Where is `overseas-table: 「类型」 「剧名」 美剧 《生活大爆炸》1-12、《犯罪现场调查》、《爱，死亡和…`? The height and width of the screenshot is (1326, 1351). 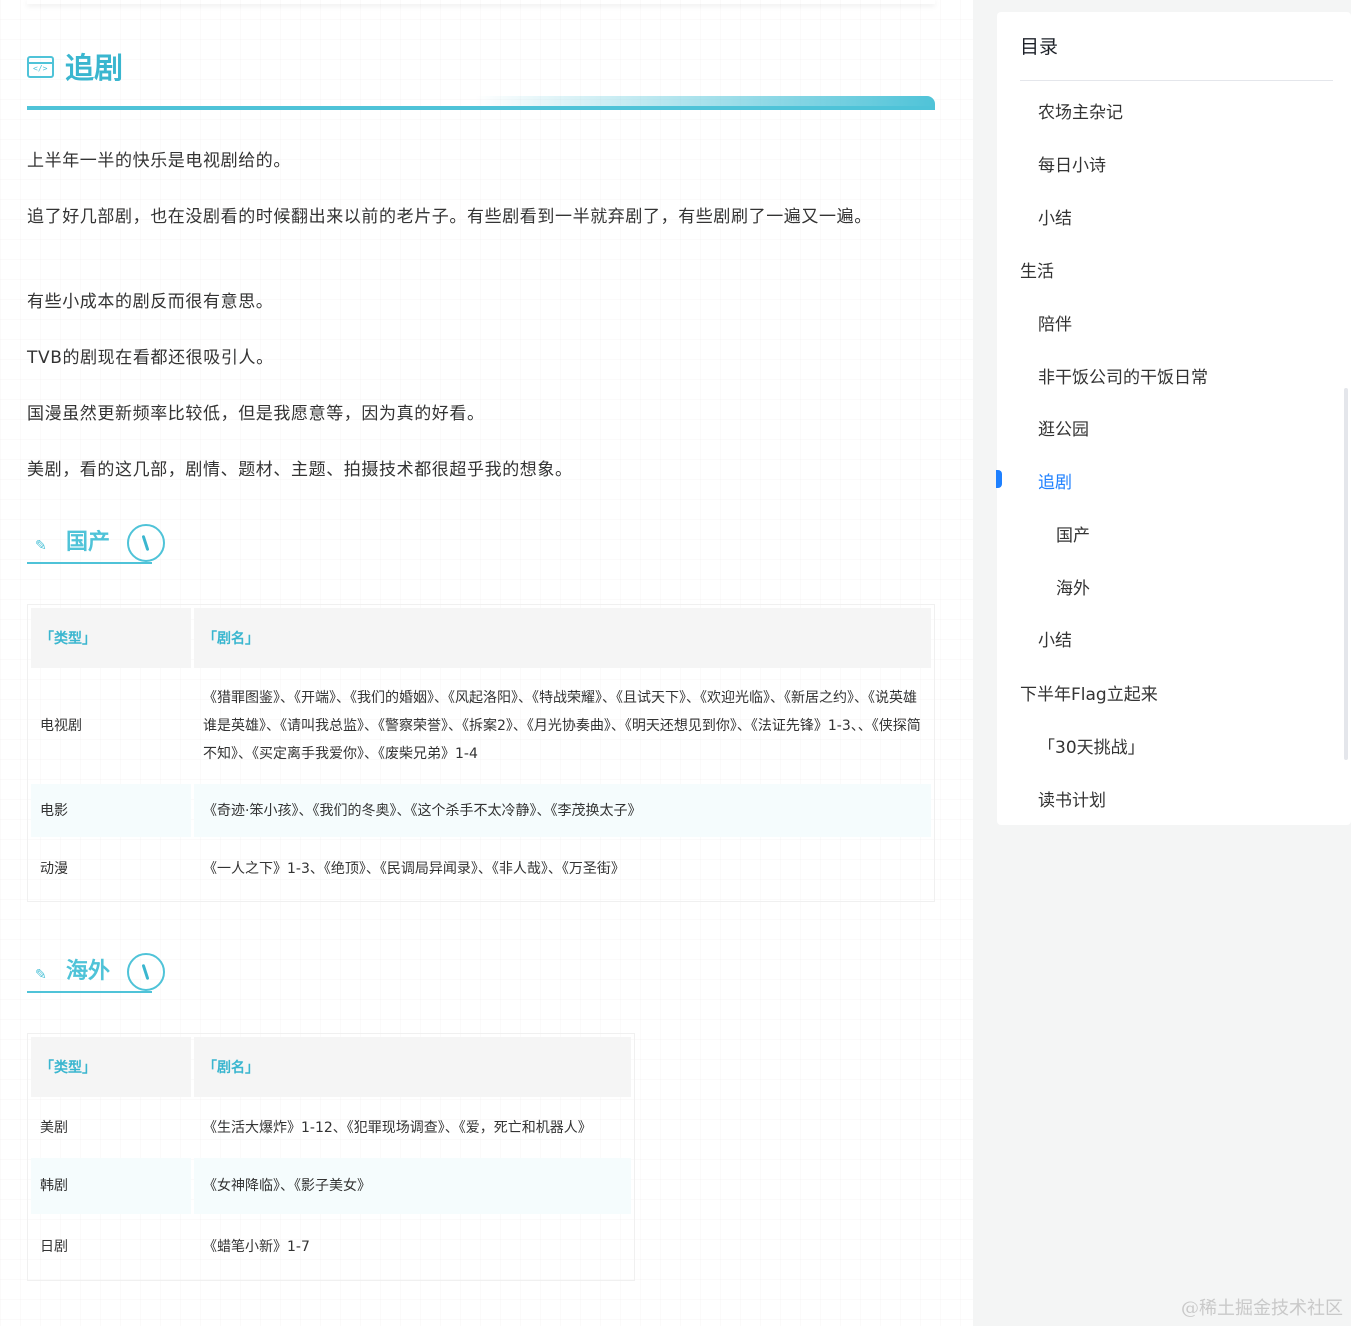
overseas-table: 「类型」 「剧名」 美剧 《生活大爆炸》1-12、《犯罪现场调查》、《爱，死亡和… is located at coordinates (331, 1157).